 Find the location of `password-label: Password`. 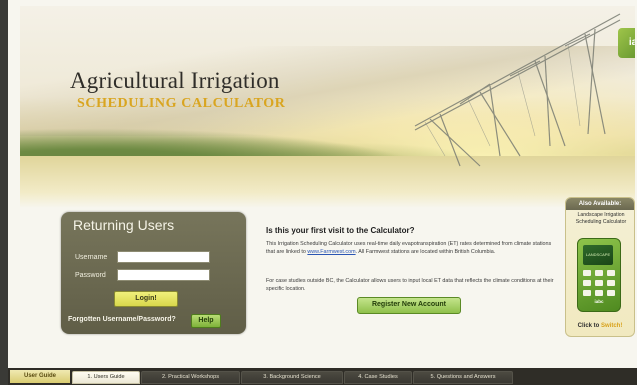

password-label: Password is located at coordinates (90, 275).